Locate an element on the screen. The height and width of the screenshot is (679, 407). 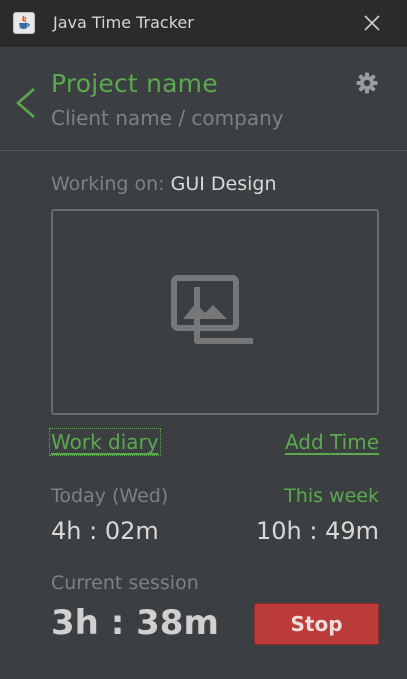
this-week-label: This week is located at coordinates (331, 496).